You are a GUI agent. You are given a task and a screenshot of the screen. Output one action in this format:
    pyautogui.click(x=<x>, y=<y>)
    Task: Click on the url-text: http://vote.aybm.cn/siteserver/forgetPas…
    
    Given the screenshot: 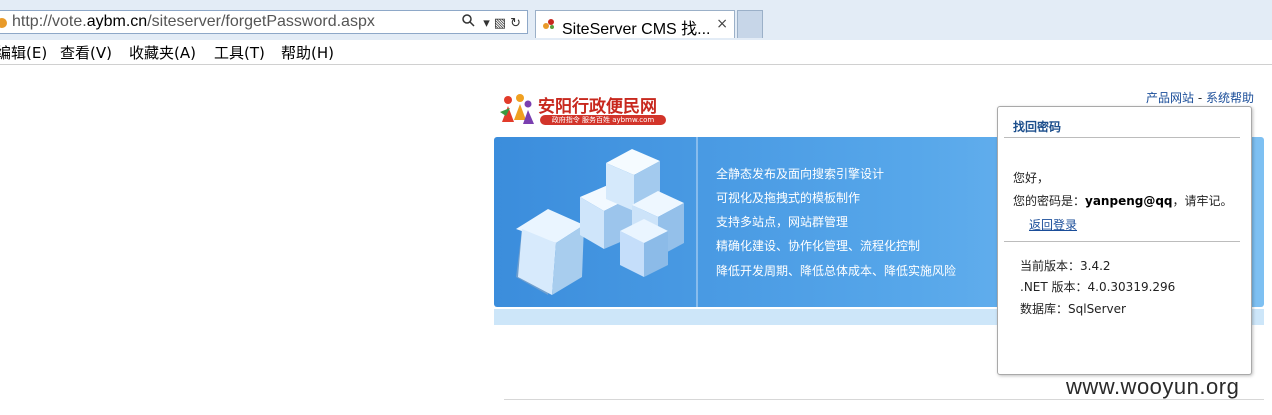 What is the action you would take?
    pyautogui.click(x=193, y=22)
    